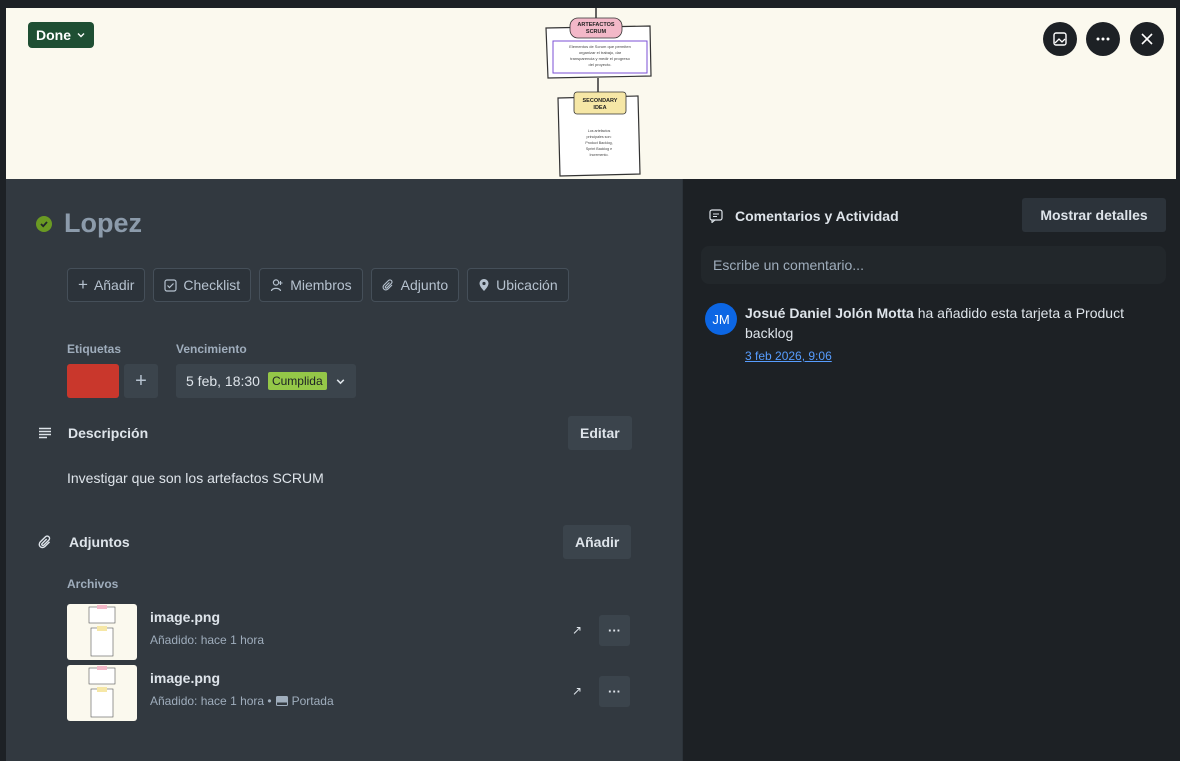  What do you see at coordinates (99, 542) in the screenshot?
I see `attachments-heading: Adjuntos` at bounding box center [99, 542].